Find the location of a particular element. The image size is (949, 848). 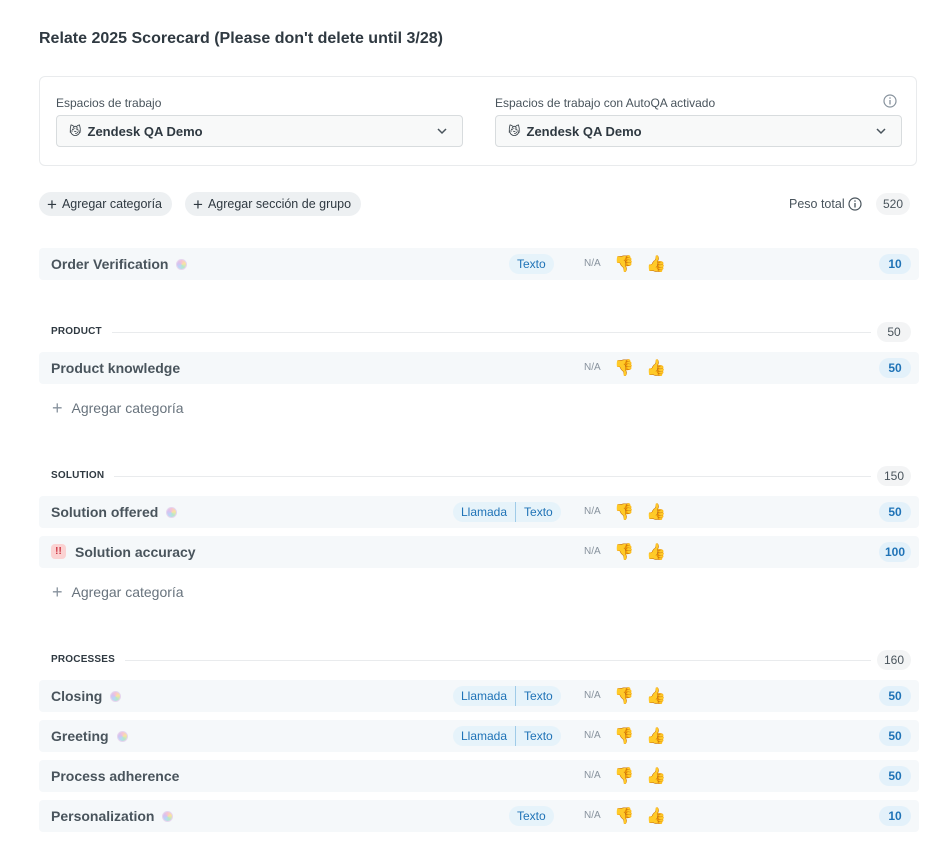

section-label: PROCESSES is located at coordinates (88, 659).